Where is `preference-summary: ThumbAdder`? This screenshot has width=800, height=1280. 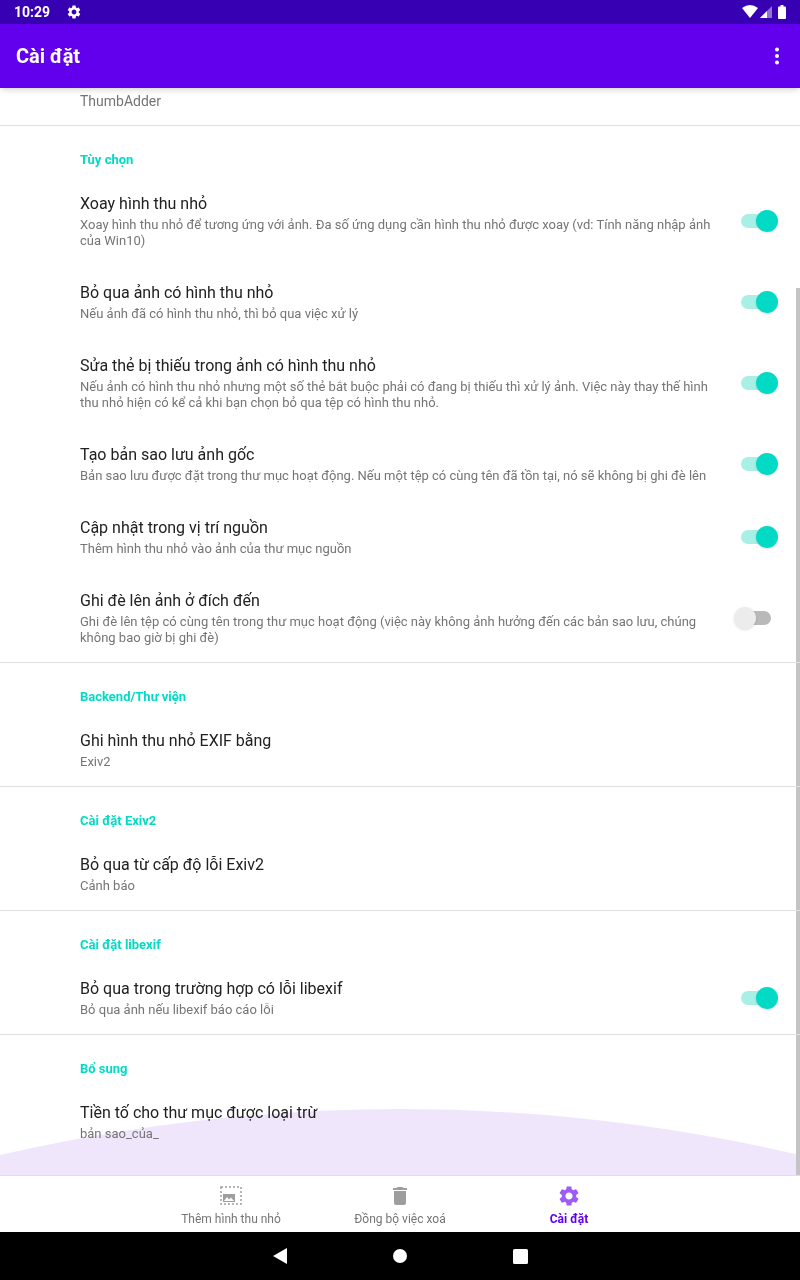
preference-summary: ThumbAdder is located at coordinates (121, 101).